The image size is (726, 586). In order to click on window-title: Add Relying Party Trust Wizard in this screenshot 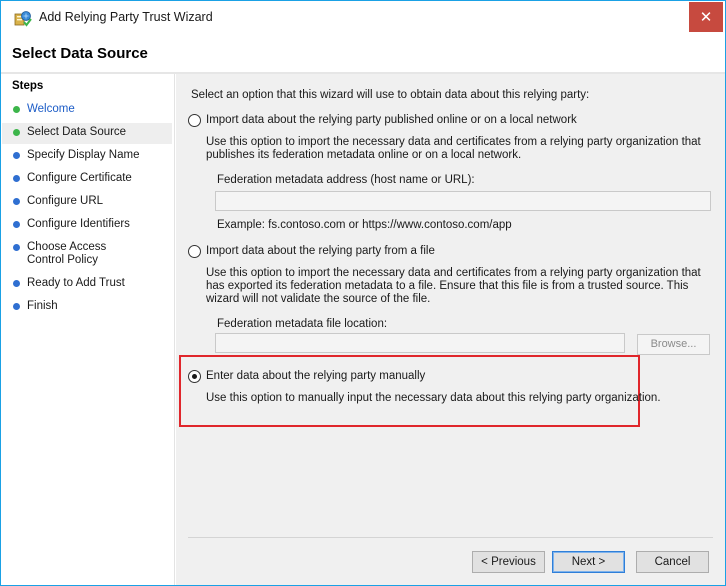, I will do `click(126, 17)`.